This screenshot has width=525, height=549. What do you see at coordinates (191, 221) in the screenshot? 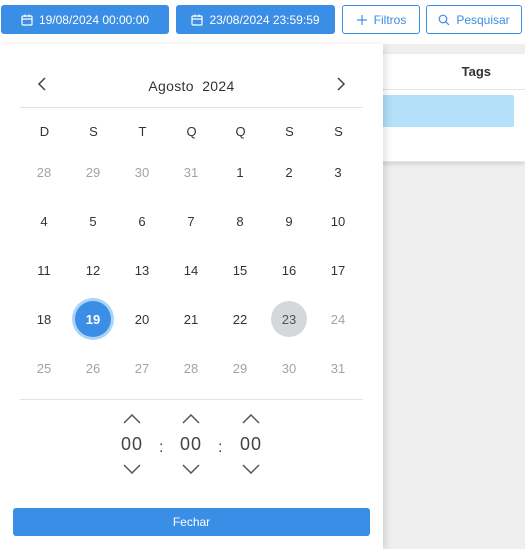
I see `calendar-day: 7` at bounding box center [191, 221].